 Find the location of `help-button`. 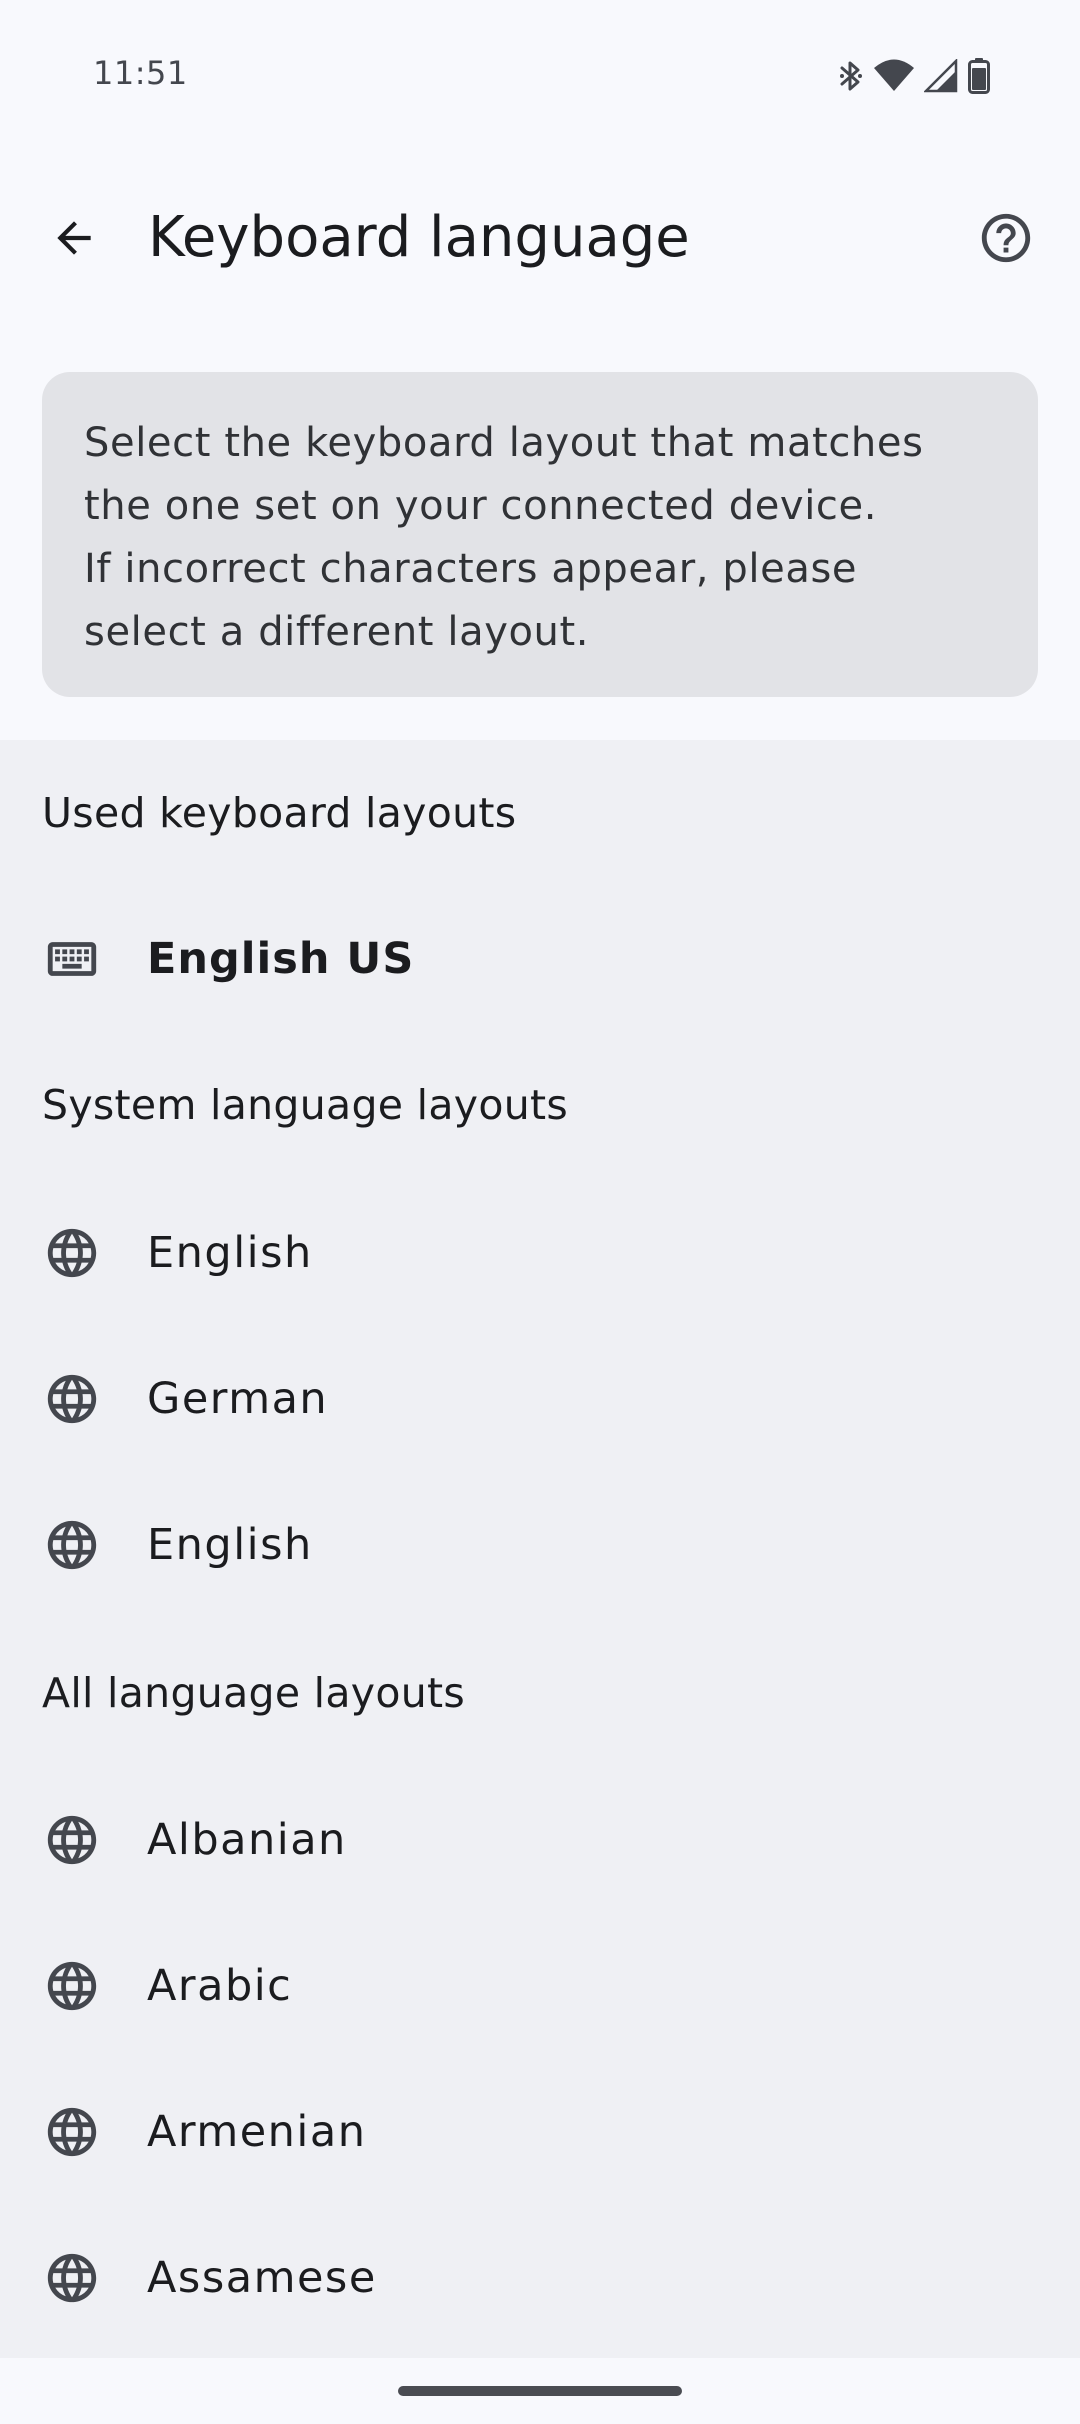

help-button is located at coordinates (1006, 240).